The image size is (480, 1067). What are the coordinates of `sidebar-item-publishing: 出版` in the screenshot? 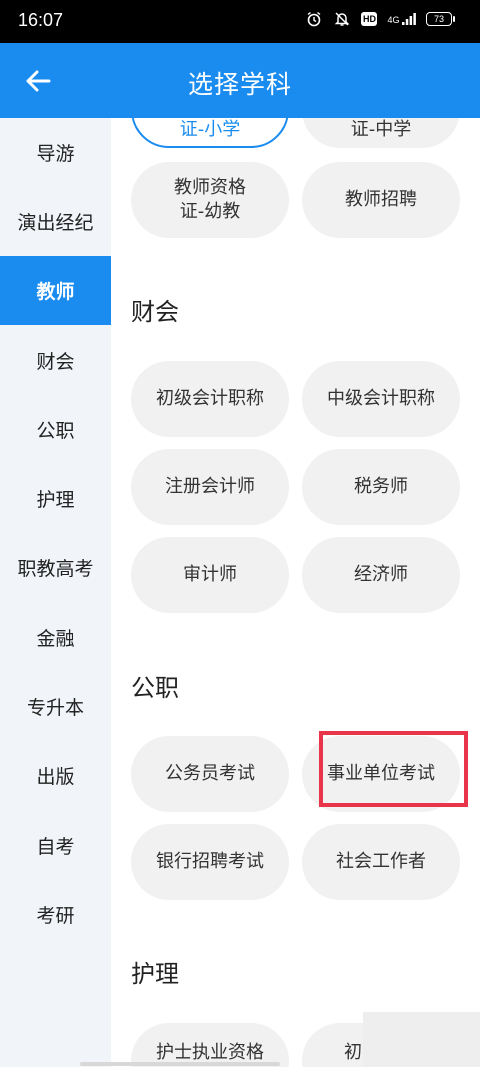 It's located at (55, 775).